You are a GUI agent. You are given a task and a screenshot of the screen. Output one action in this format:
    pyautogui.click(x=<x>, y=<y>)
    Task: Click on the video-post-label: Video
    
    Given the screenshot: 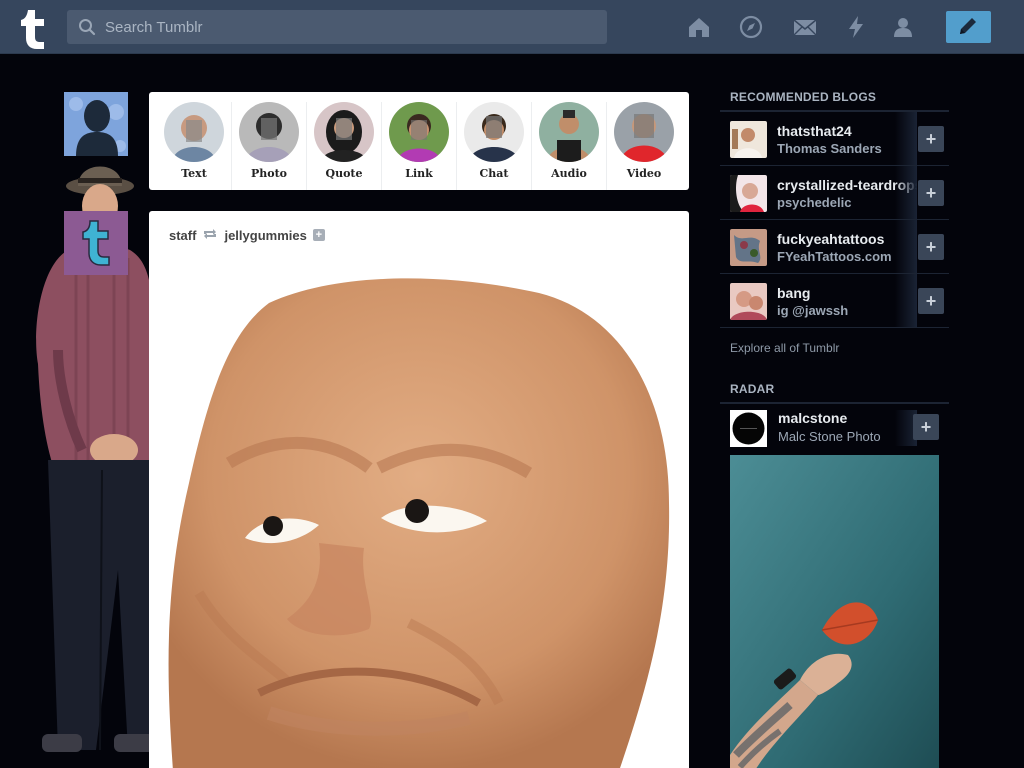 What is the action you would take?
    pyautogui.click(x=644, y=173)
    